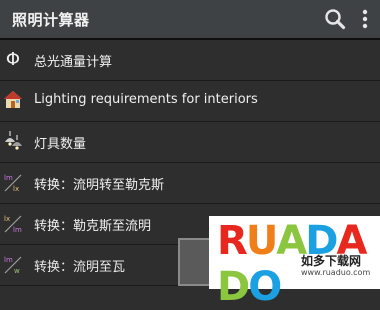 The width and height of the screenshot is (380, 310). Describe the element at coordinates (232, 241) in the screenshot. I see `watermark-letter: R` at that location.